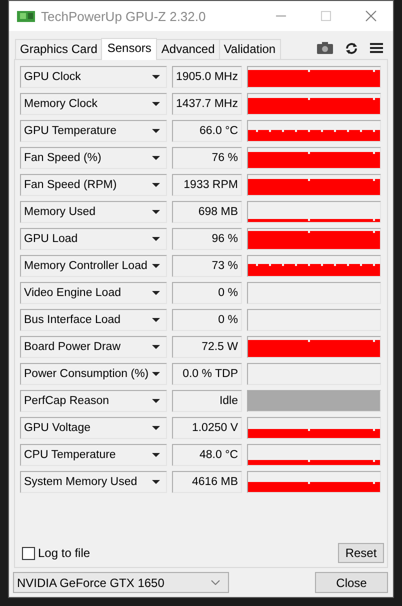 This screenshot has height=606, width=402. I want to click on refresh-icon, so click(351, 48).